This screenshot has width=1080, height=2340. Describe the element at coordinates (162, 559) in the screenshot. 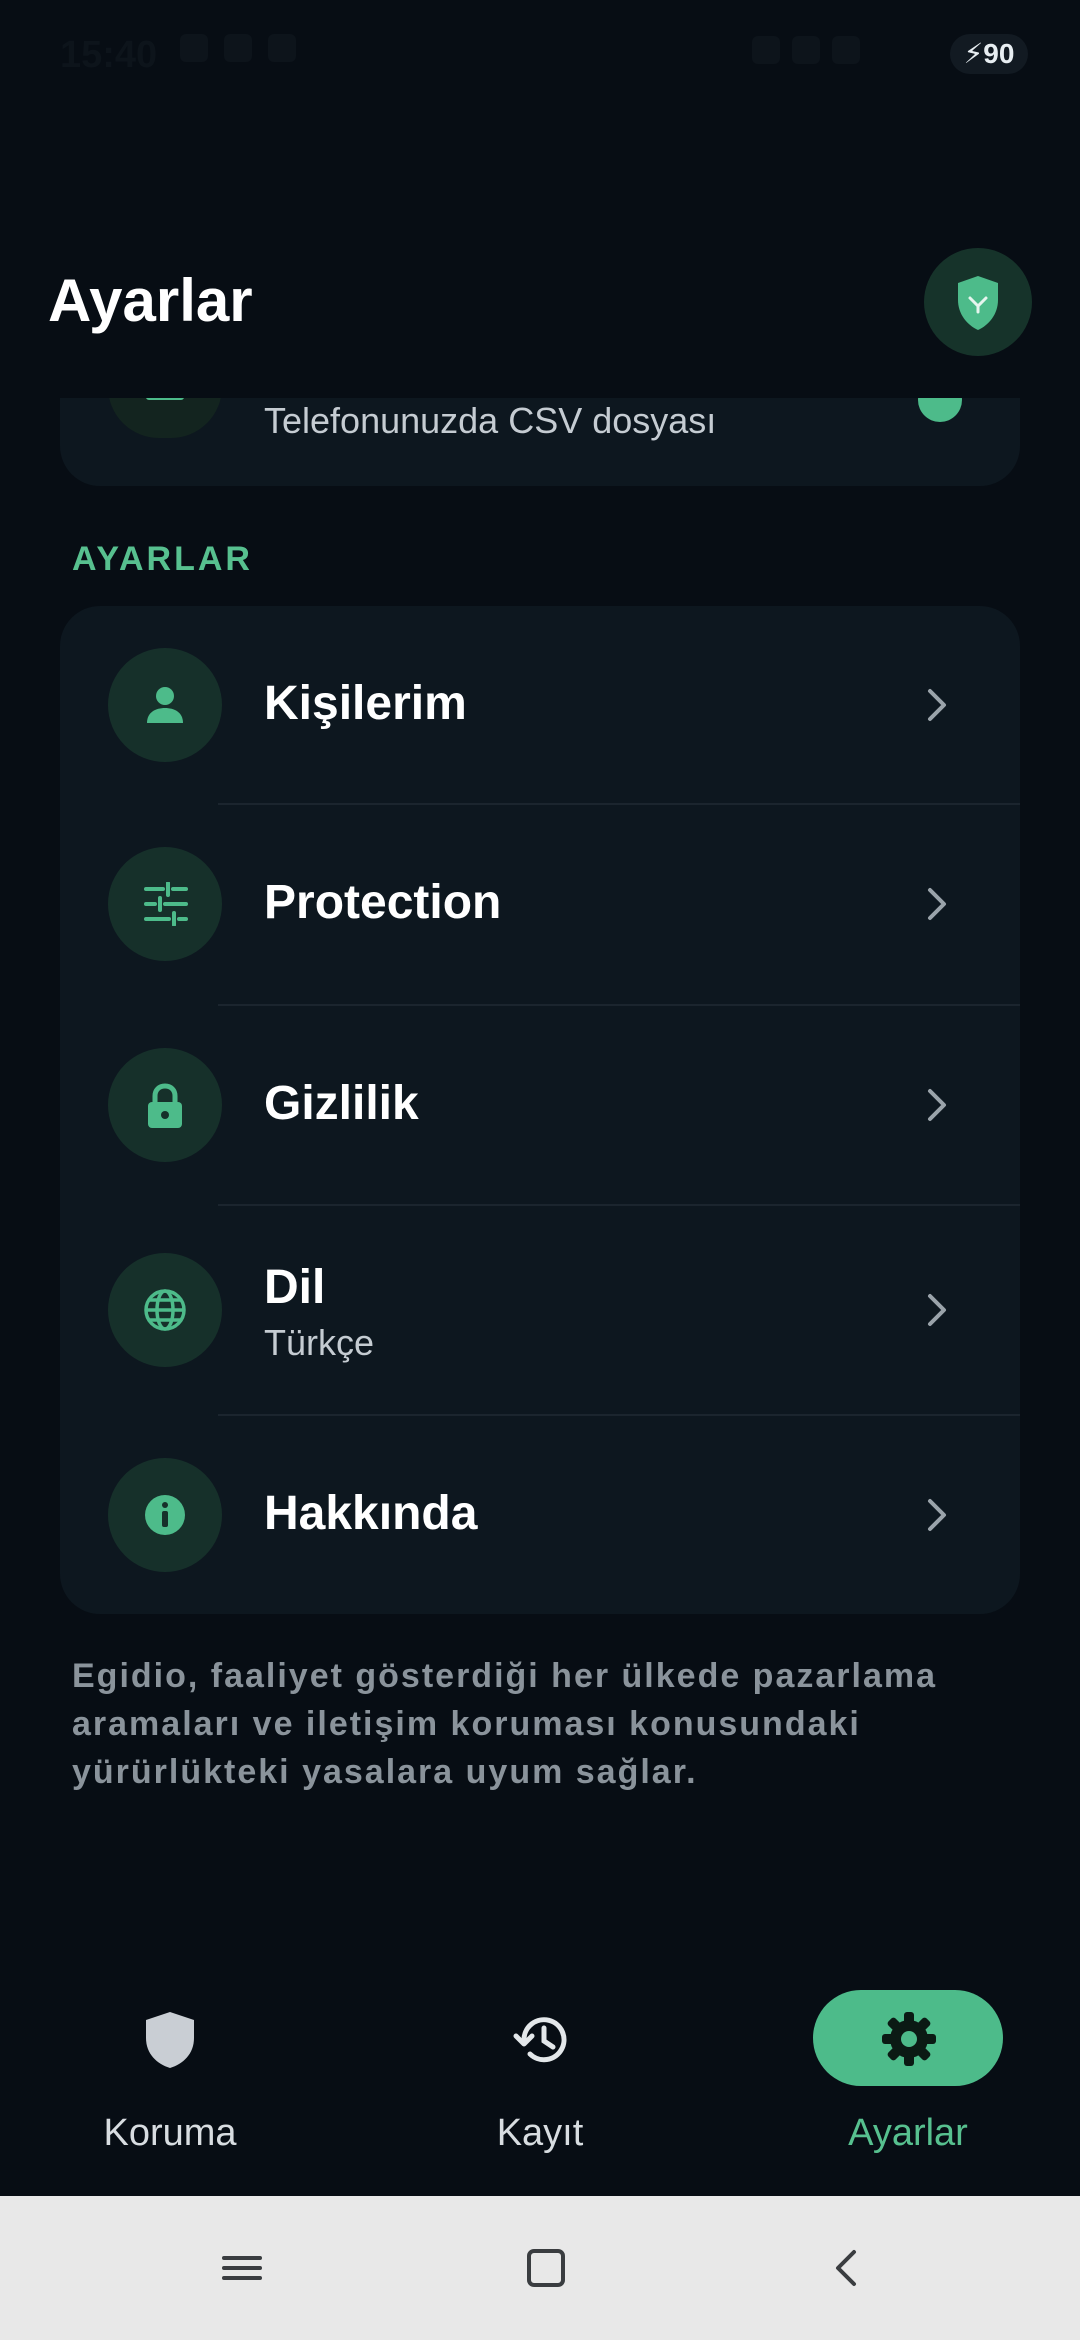

I see `section-label-settings: AYARLAR` at that location.